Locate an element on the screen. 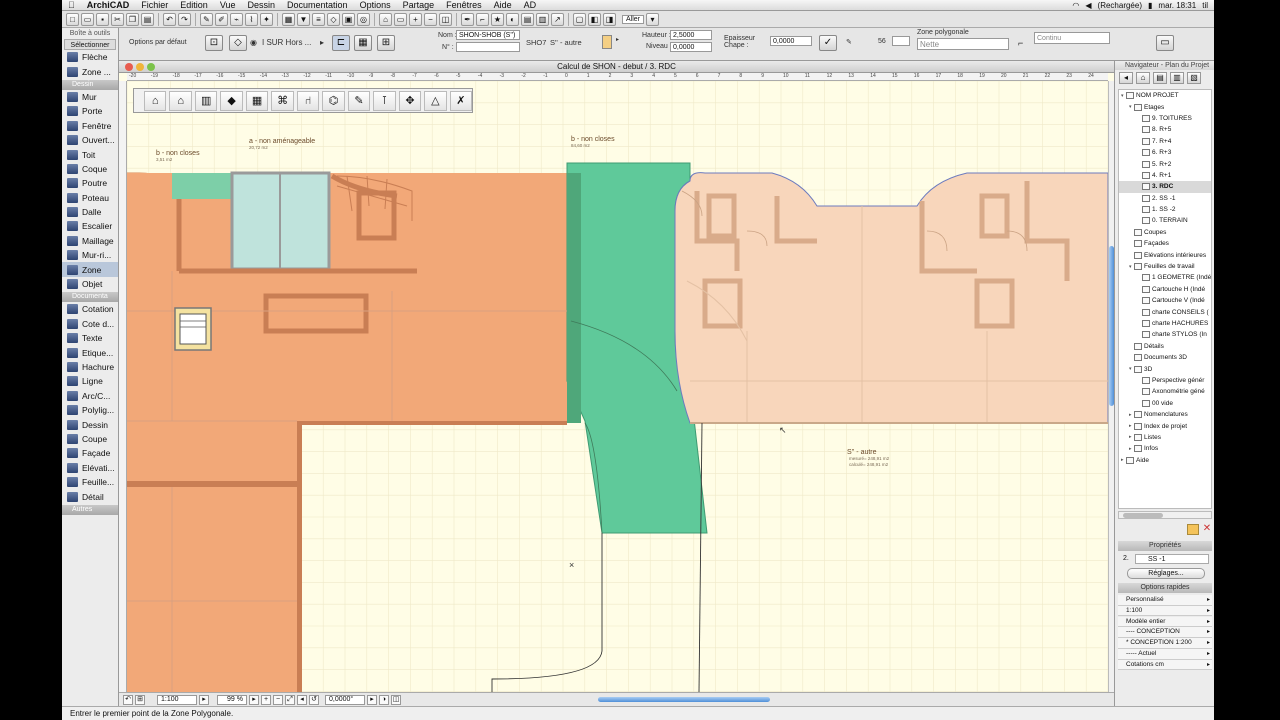  tree-item: Axonométrie géné is located at coordinates (1165, 391).